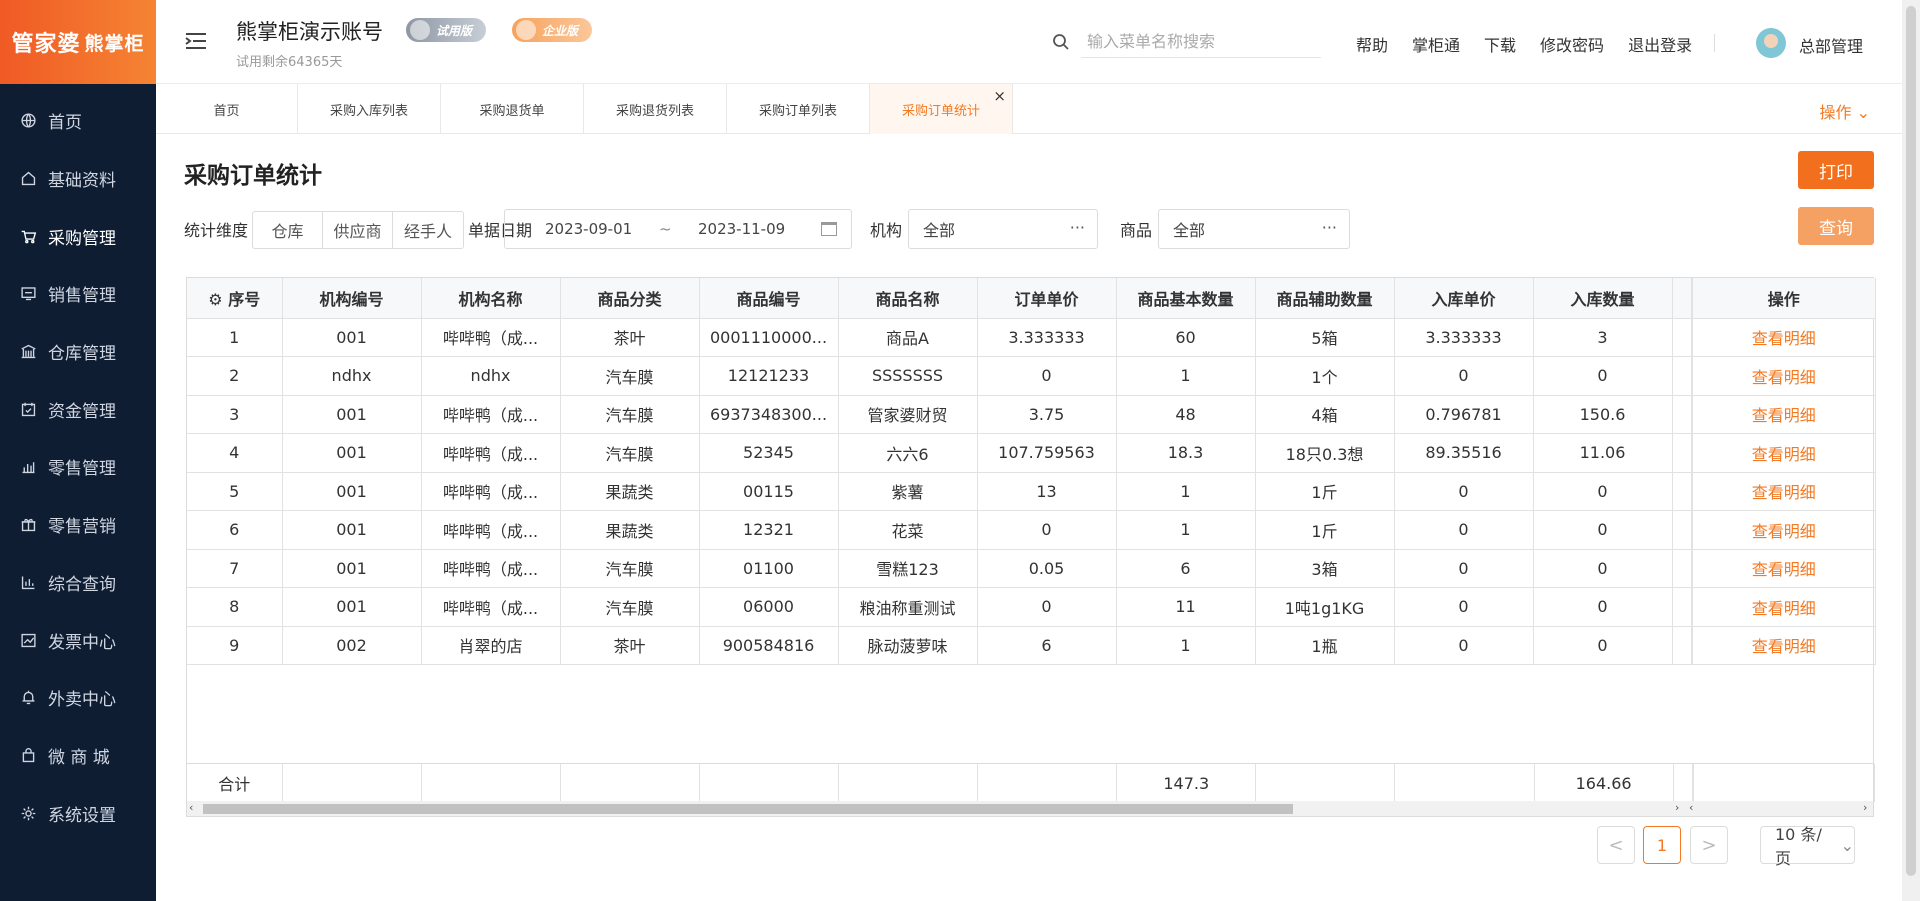 The image size is (1920, 901). What do you see at coordinates (235, 414) in the screenshot?
I see `table-cell: 3` at bounding box center [235, 414].